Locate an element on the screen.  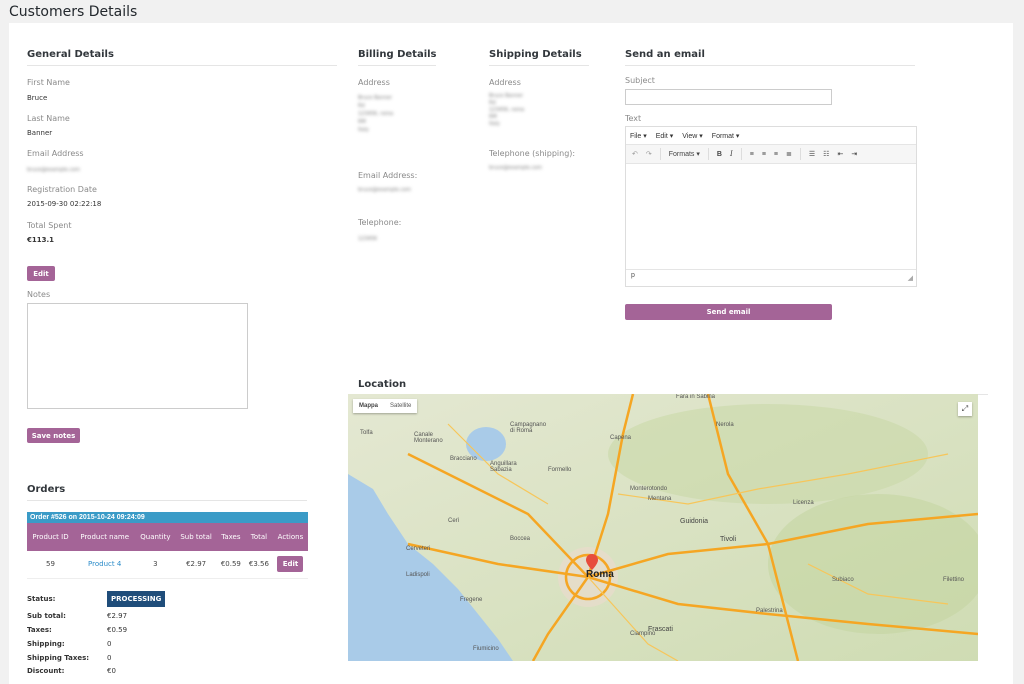
location-heading: Location is located at coordinates (382, 384).